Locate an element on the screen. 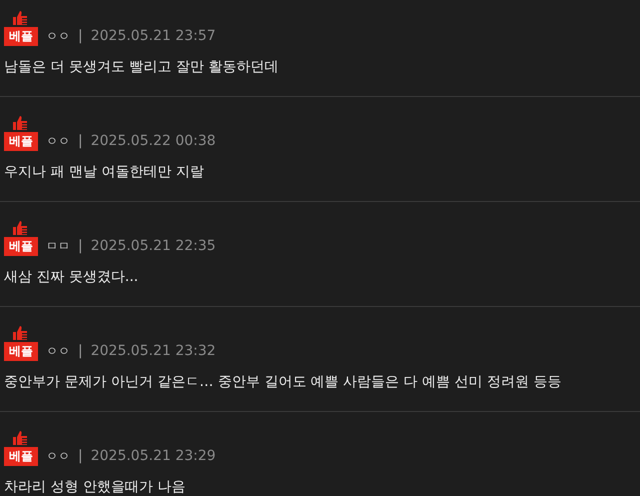 This screenshot has width=640, height=496. comment-text: 차라리 성형 안했을때가 나음 is located at coordinates (95, 487).